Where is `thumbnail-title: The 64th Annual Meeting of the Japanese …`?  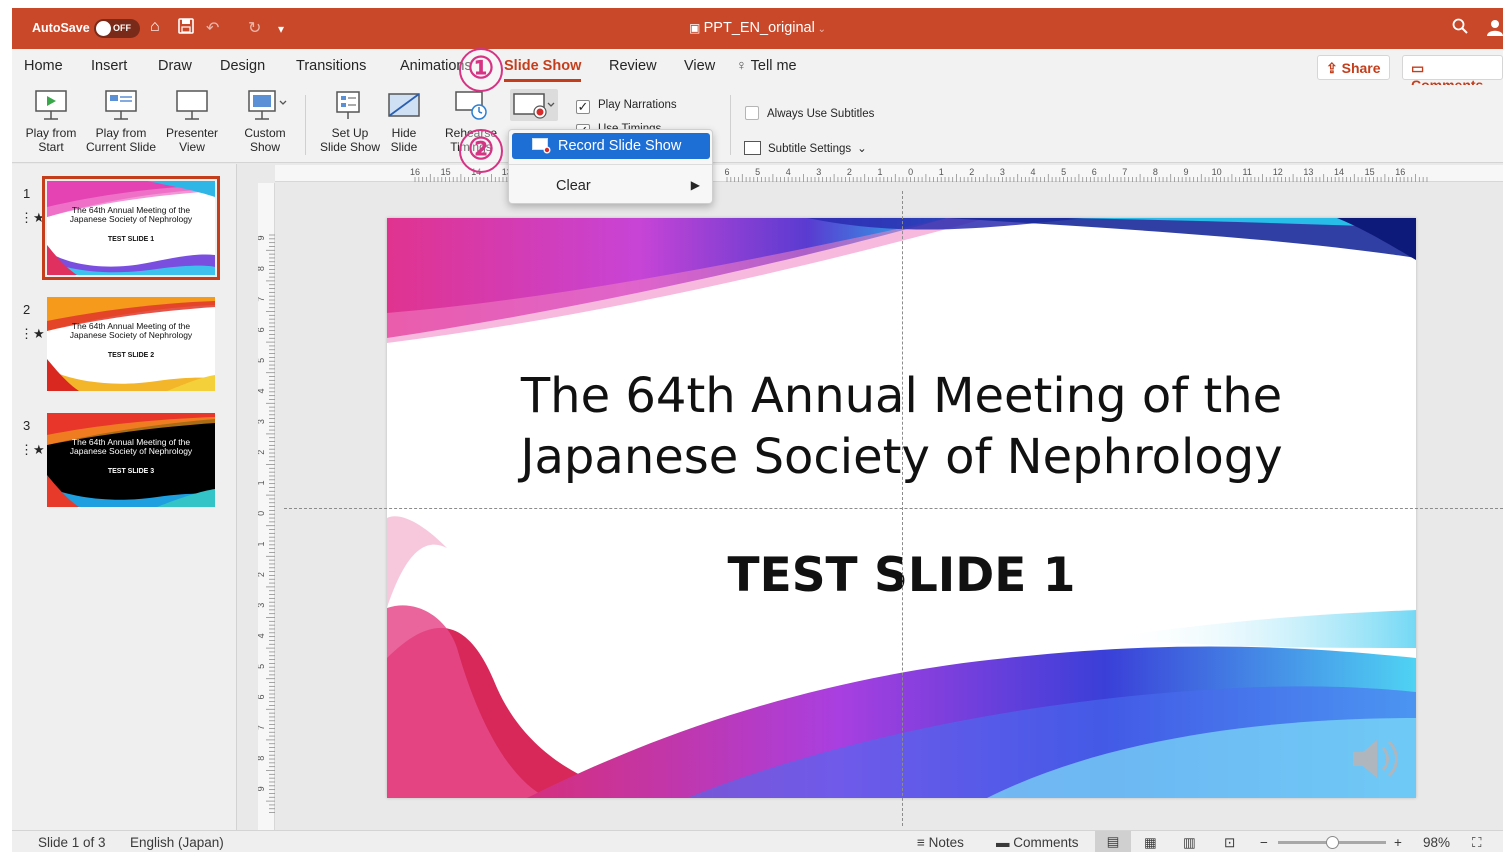
thumbnail-title: The 64th Annual Meeting of the Japanese … is located at coordinates (131, 214).